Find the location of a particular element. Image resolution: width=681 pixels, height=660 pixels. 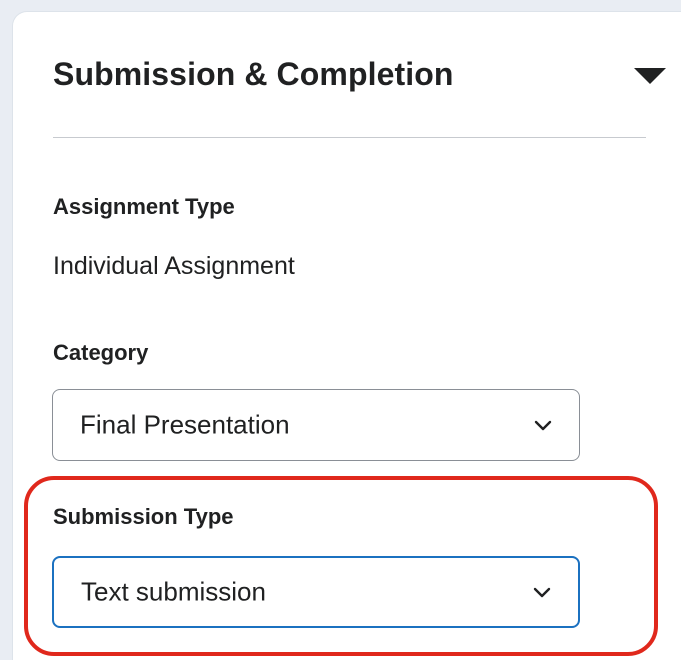

section-divider is located at coordinates (349, 137).